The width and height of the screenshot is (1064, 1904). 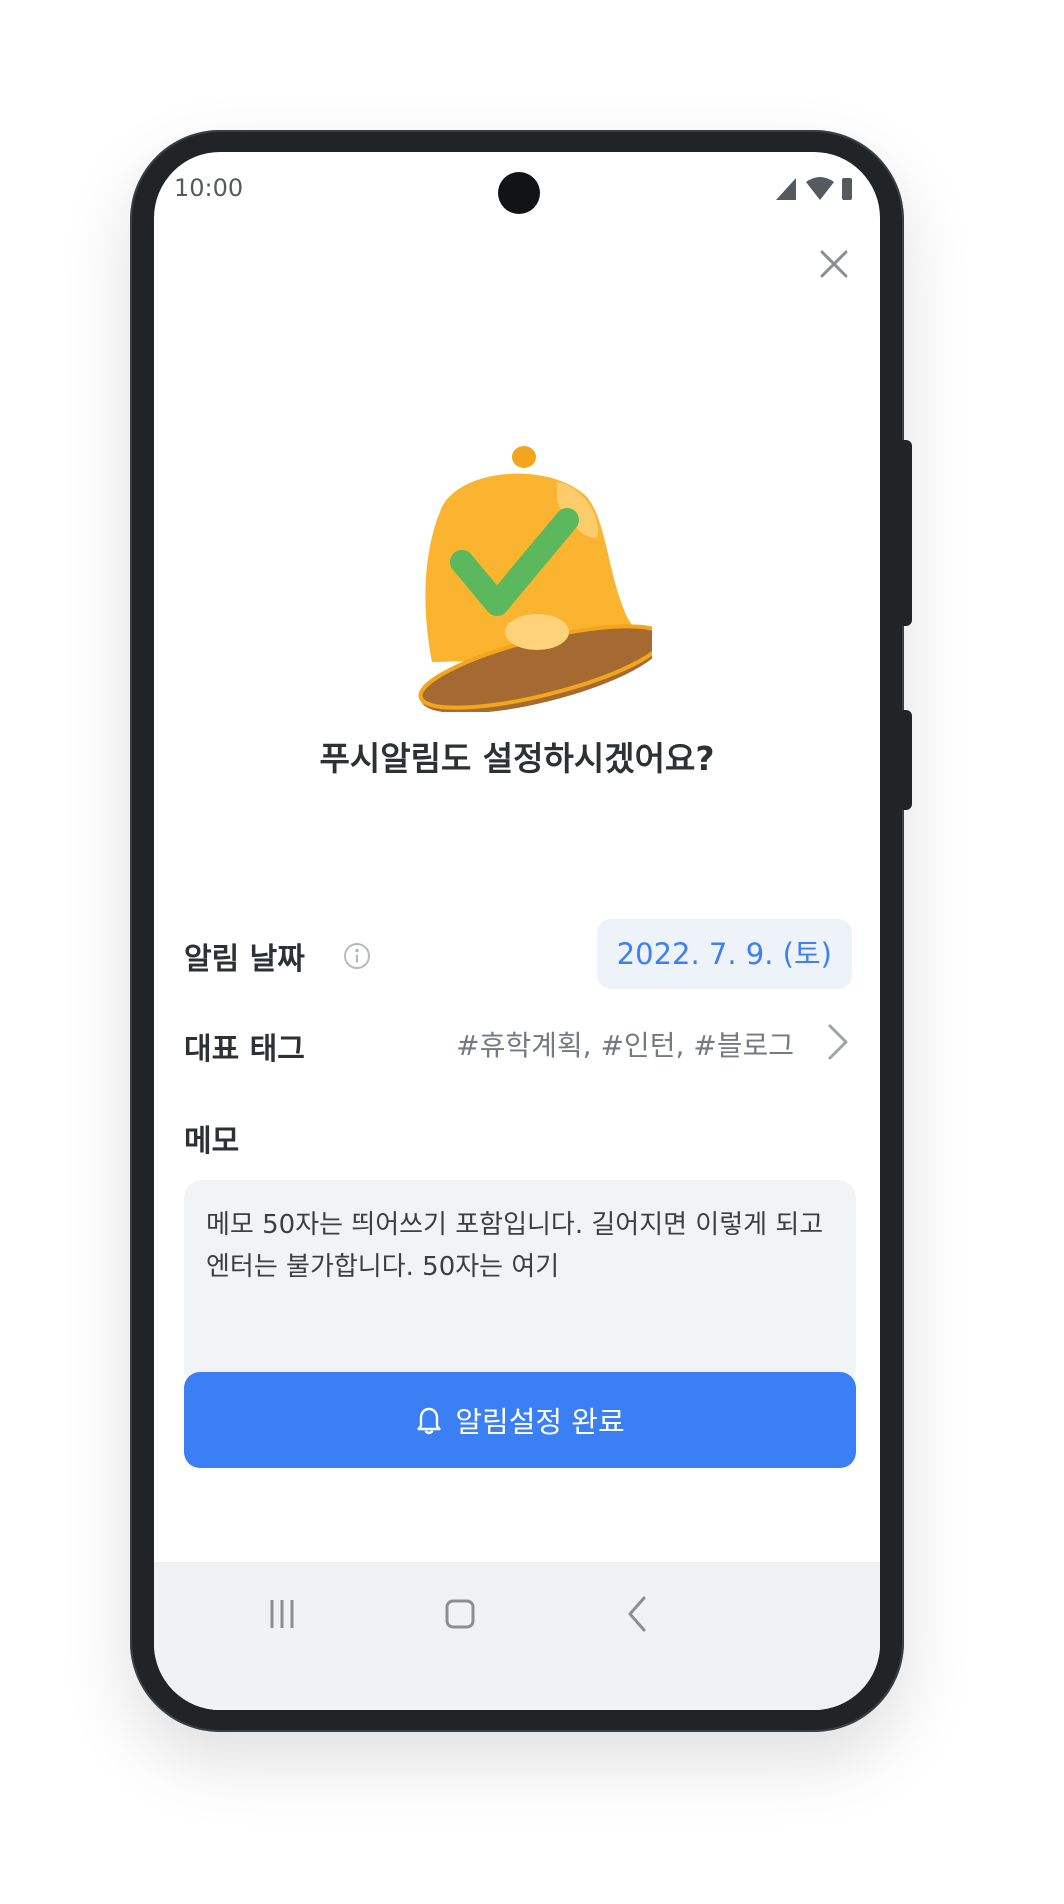 What do you see at coordinates (837, 1042) in the screenshot?
I see `chevron-right-icon` at bounding box center [837, 1042].